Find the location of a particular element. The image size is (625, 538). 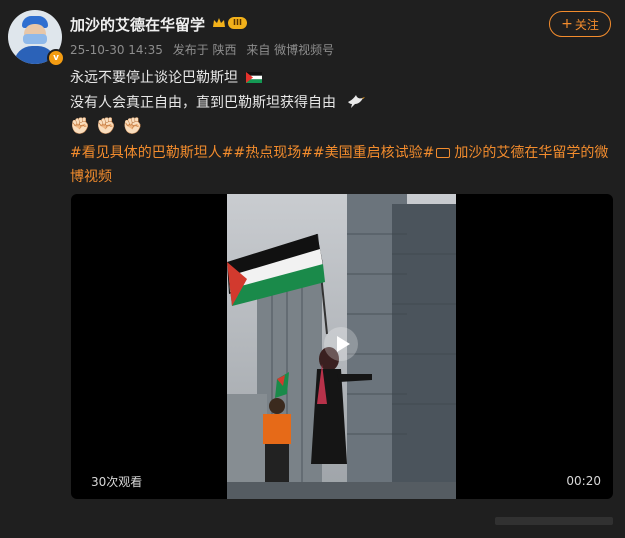

member-level-badge: III is located at coordinates (229, 23).